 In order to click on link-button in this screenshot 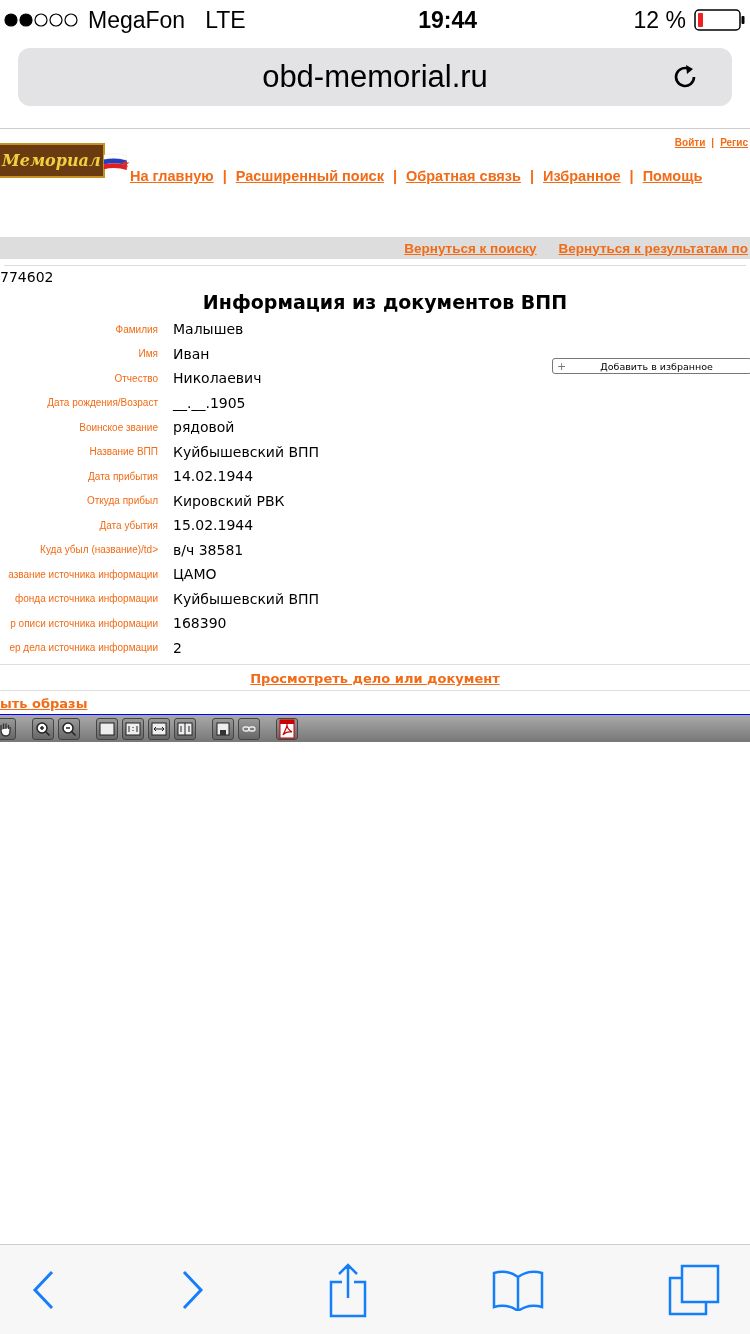, I will do `click(249, 728)`.